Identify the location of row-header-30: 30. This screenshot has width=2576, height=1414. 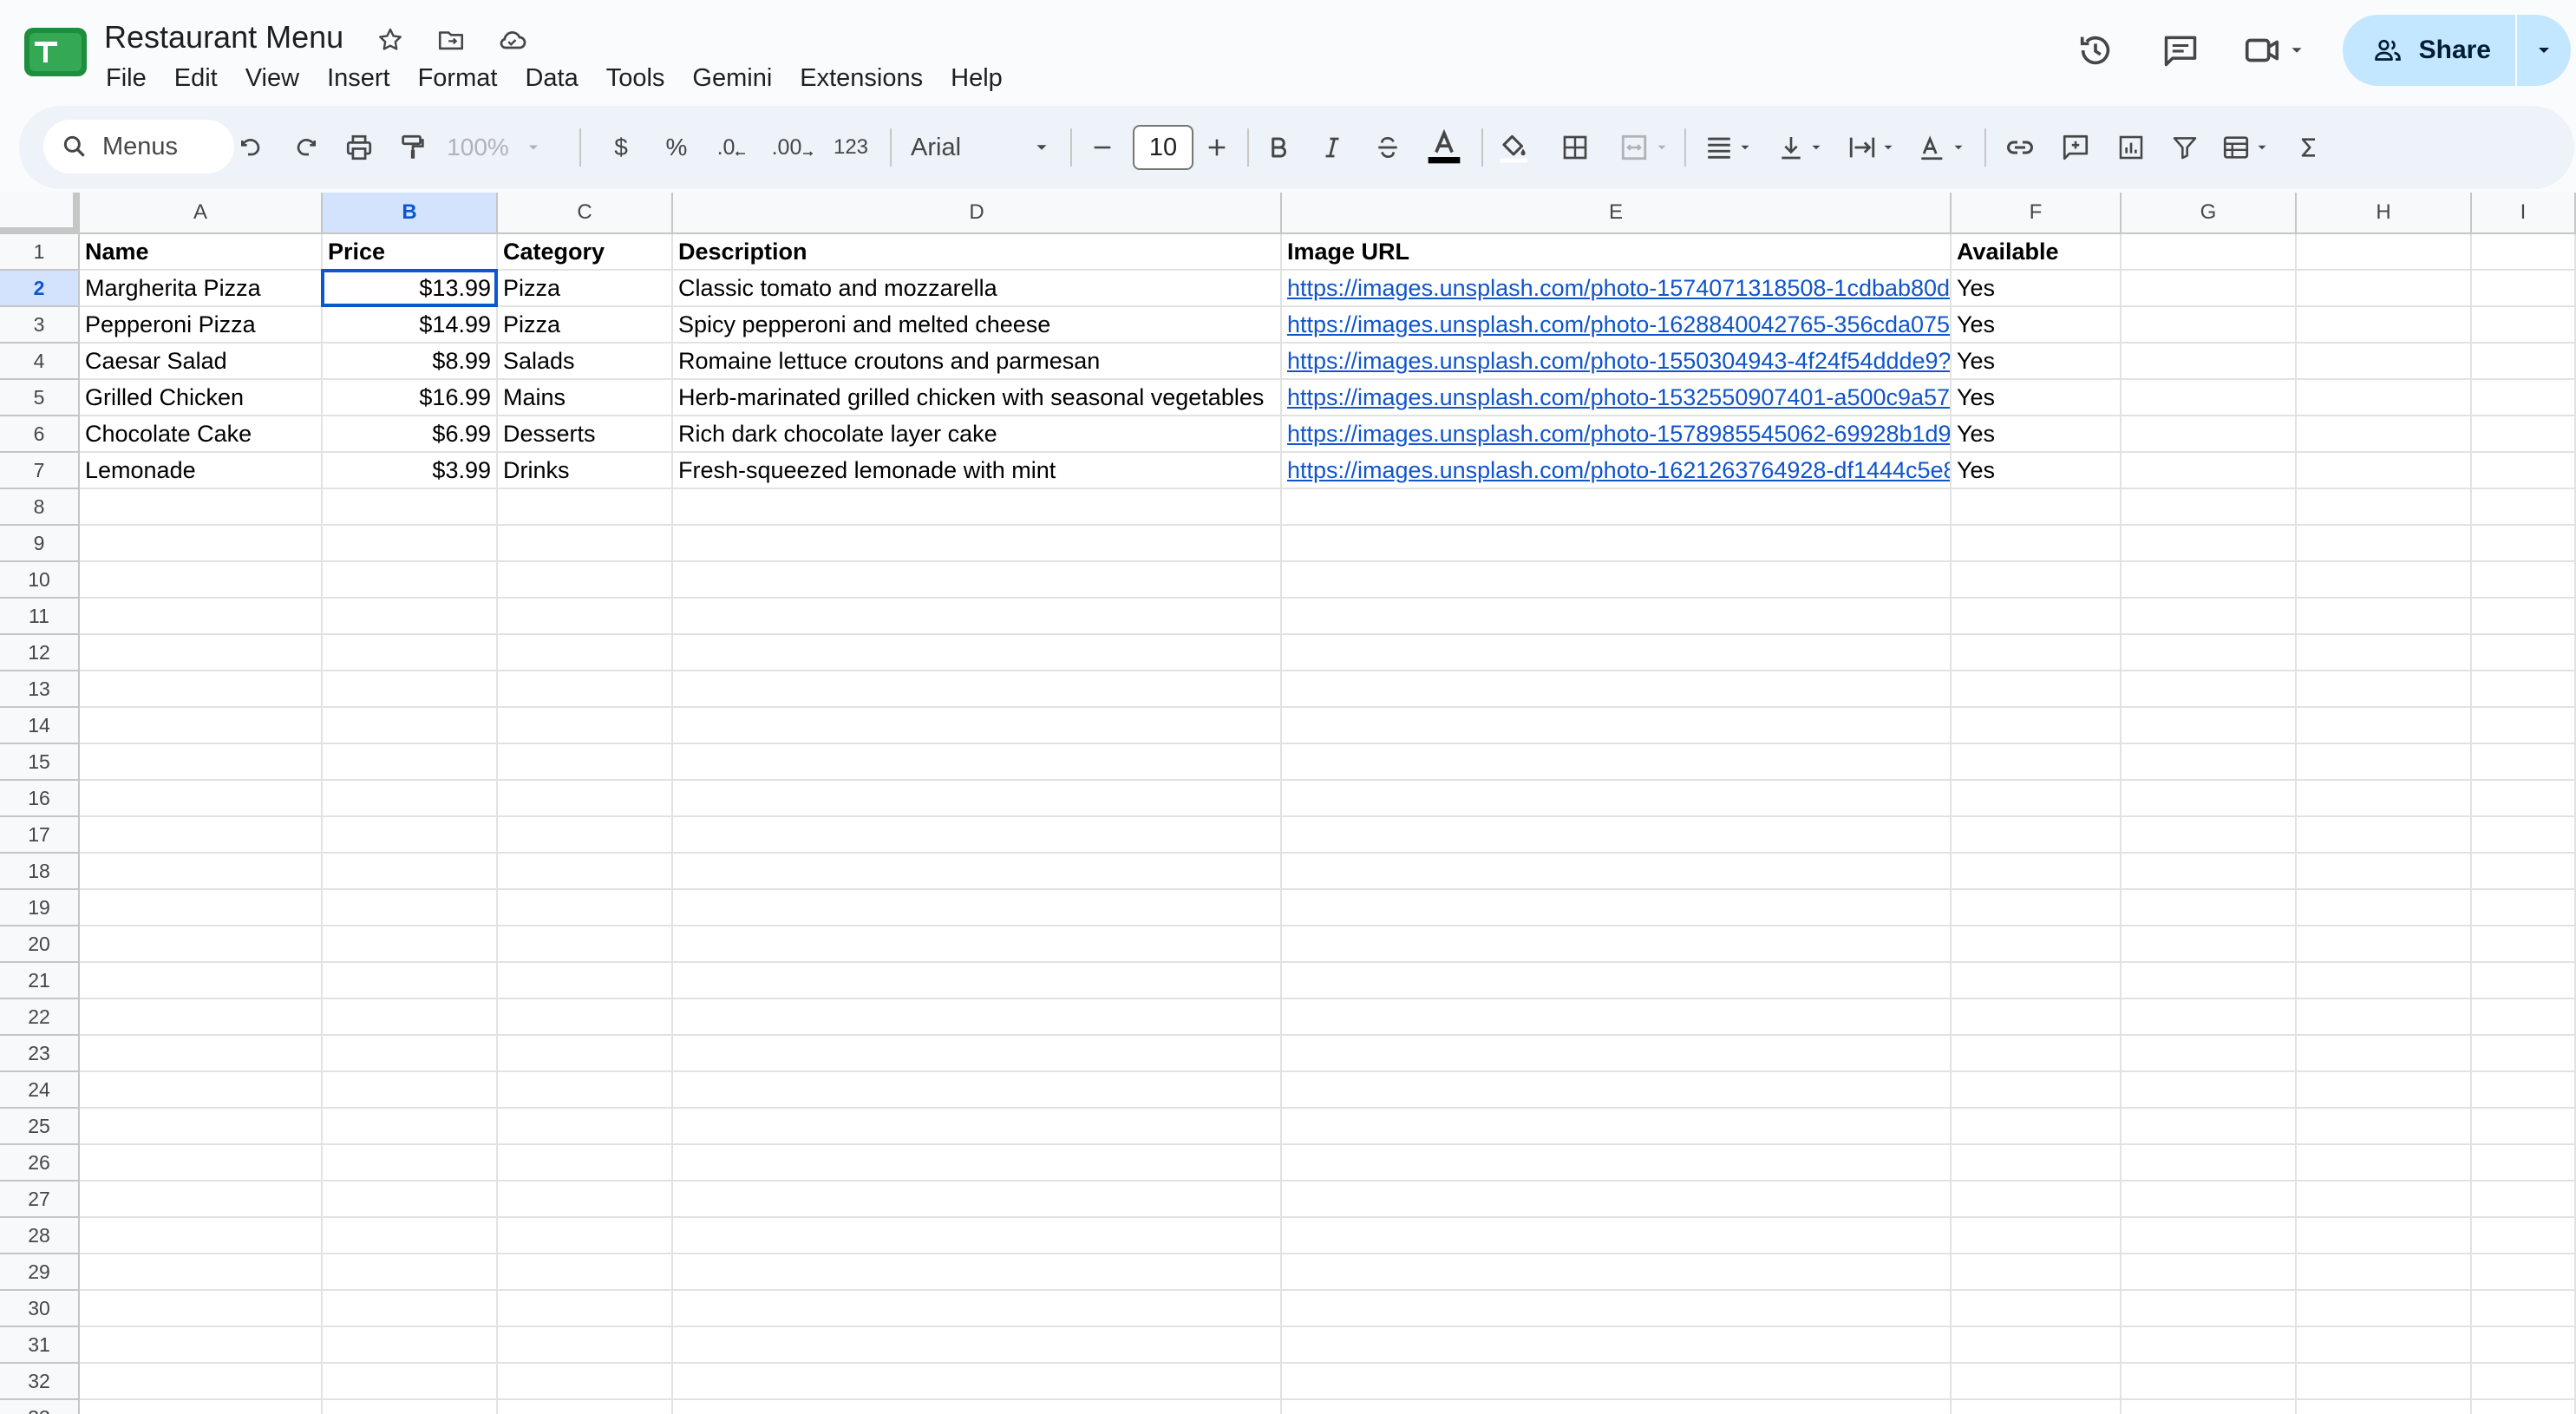
(40, 1309).